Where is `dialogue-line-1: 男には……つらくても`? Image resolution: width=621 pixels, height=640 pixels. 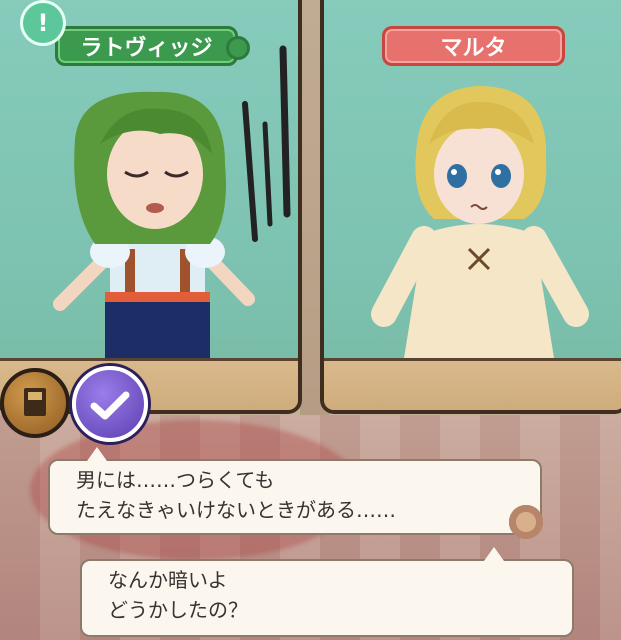 dialogue-line-1: 男には……つらくても is located at coordinates (175, 480).